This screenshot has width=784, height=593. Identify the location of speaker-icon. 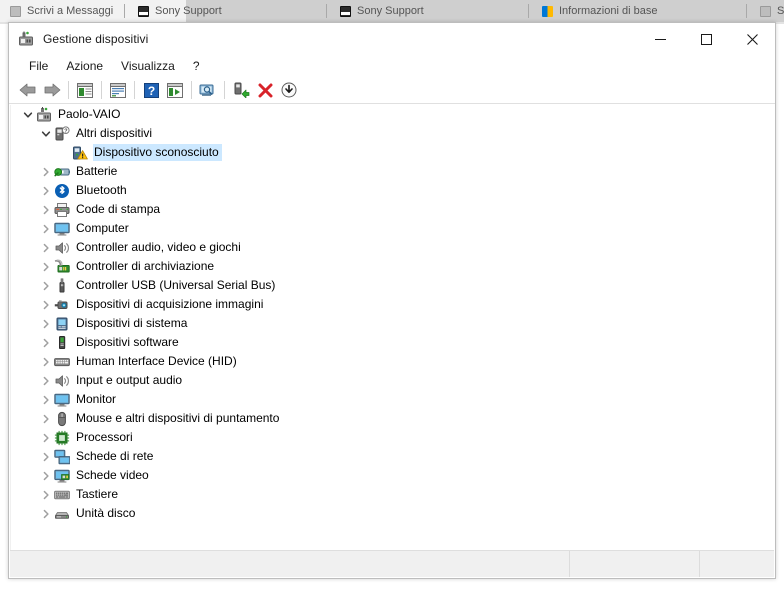
(62, 381).